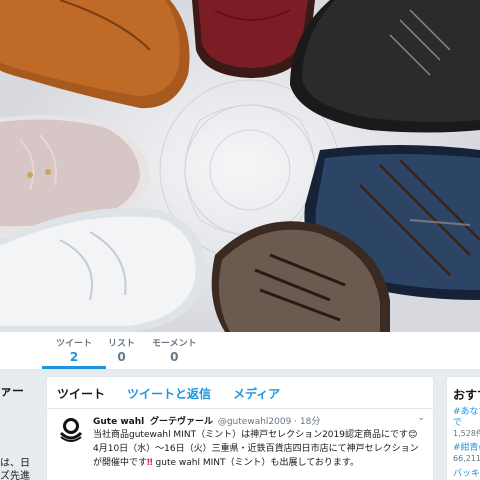  Describe the element at coordinates (74, 357) in the screenshot. I see `nav-tweets-count: 2` at that location.